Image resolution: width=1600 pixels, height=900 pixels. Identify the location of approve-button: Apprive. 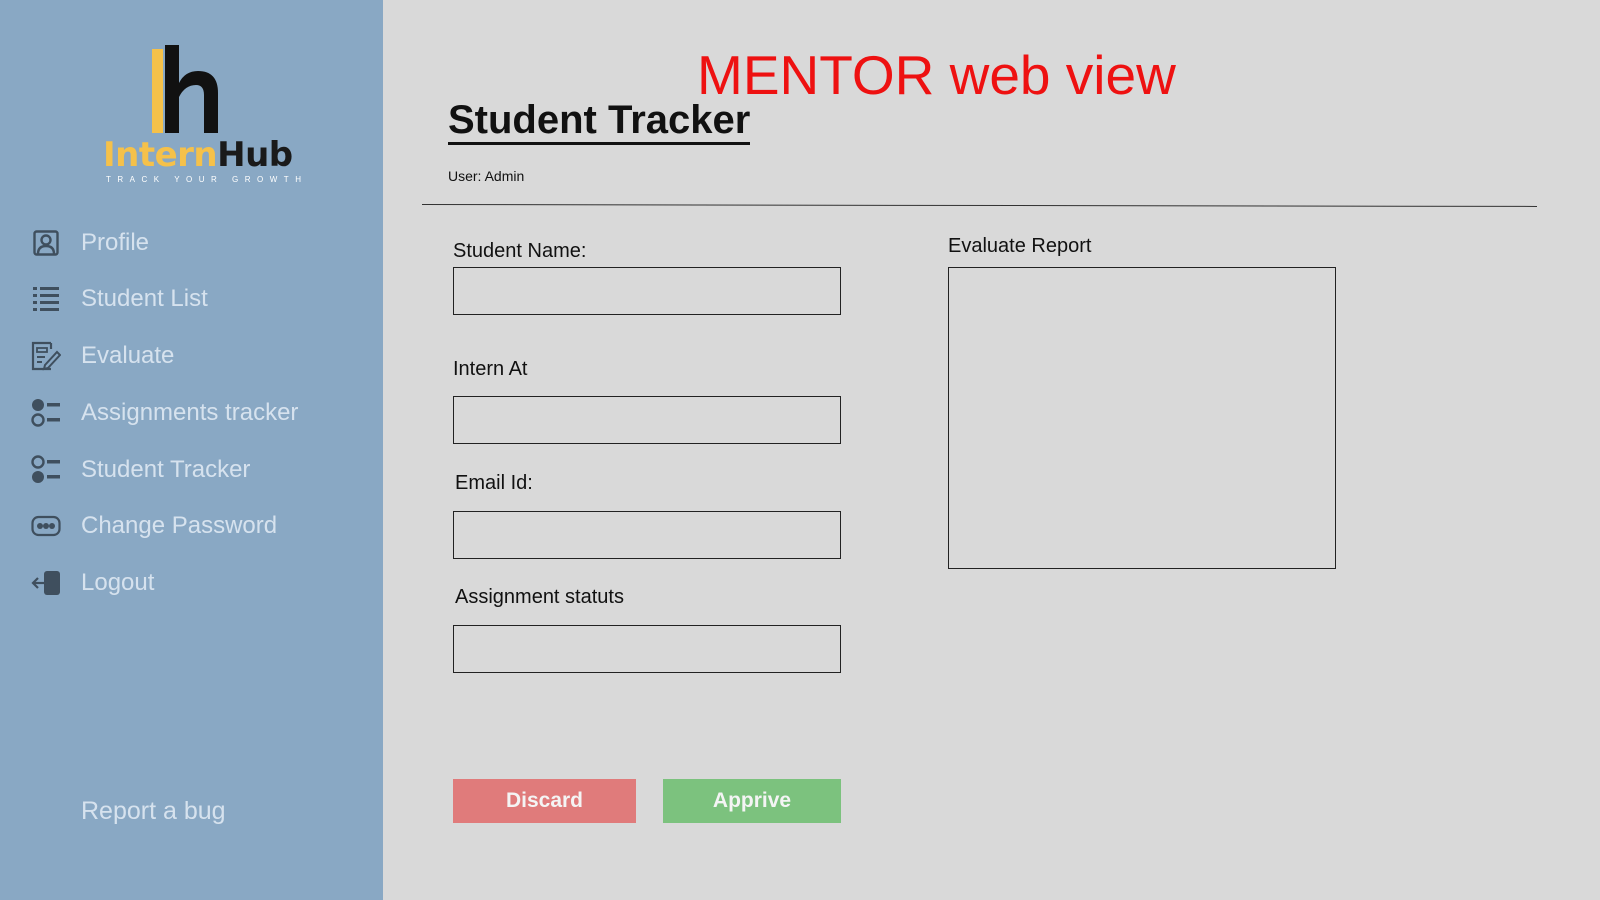
(752, 801).